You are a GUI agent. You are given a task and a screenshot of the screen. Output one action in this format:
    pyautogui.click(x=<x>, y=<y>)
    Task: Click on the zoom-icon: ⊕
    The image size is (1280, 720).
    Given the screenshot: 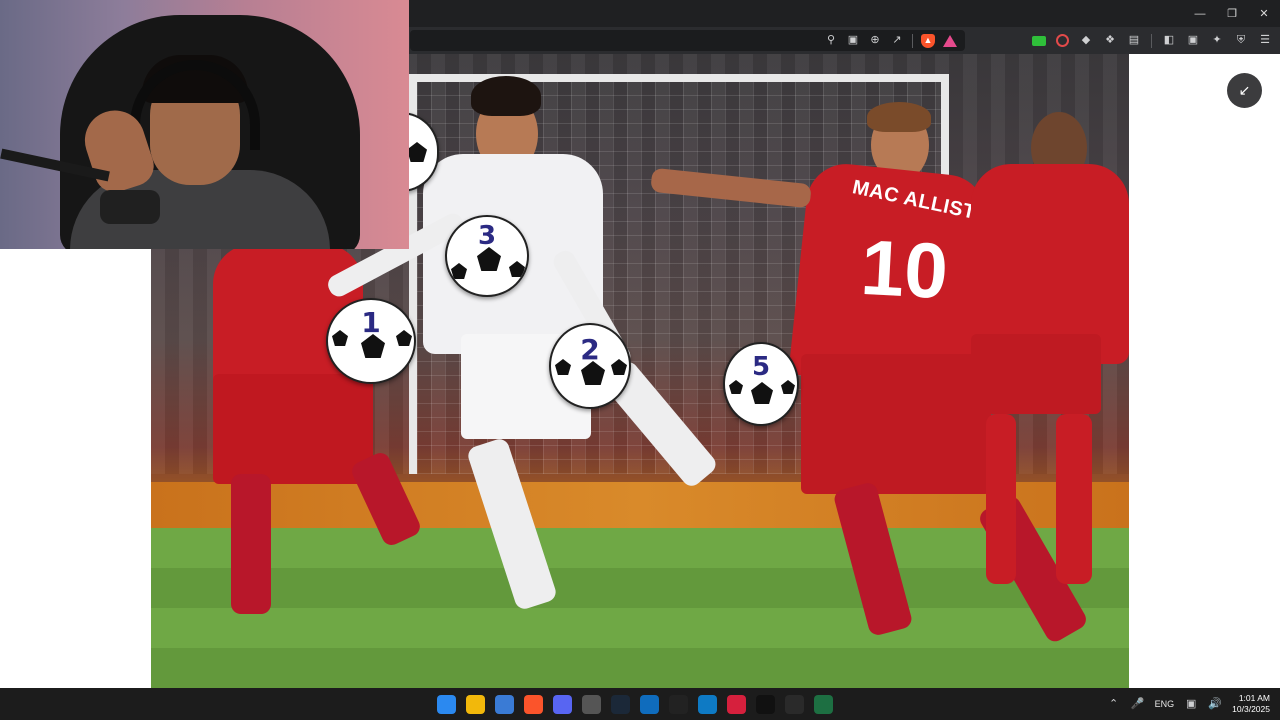 What is the action you would take?
    pyautogui.click(x=875, y=41)
    